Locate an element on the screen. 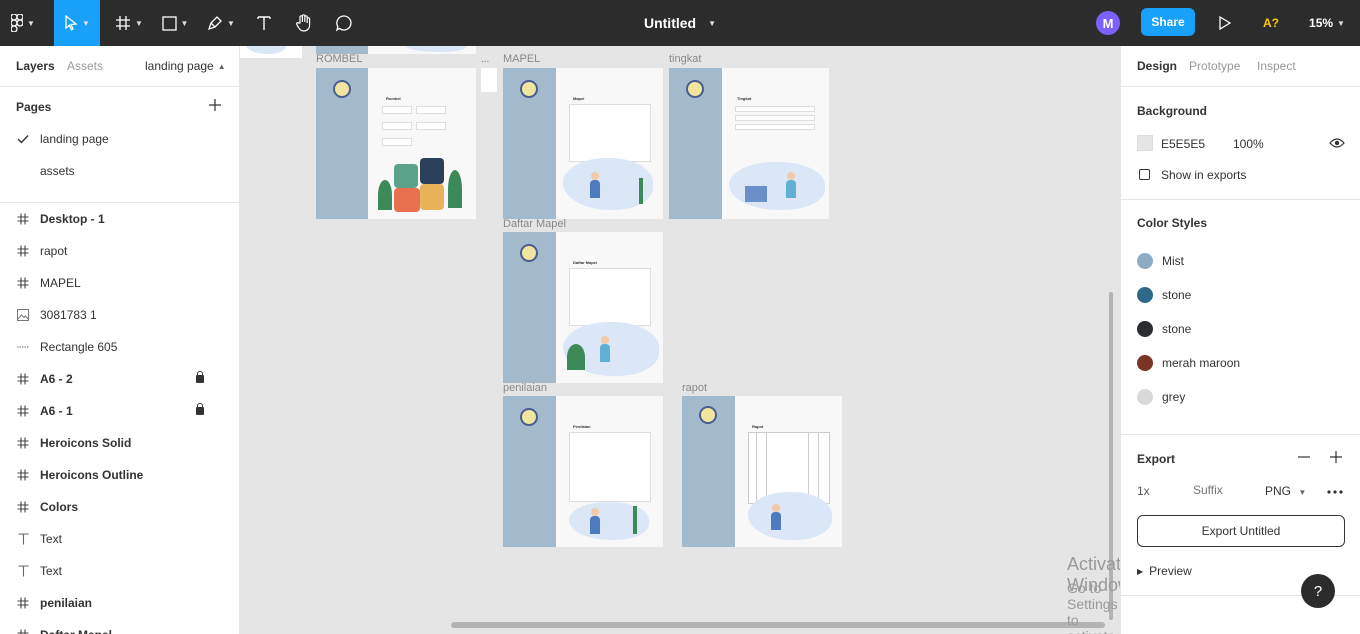 This screenshot has height=634, width=1360. layer-item: Desktop - 1 is located at coordinates (119, 219).